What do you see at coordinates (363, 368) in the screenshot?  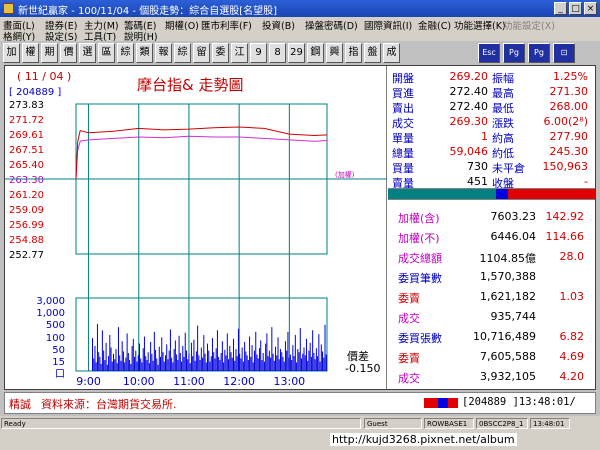 I see `spread-value: -0.150` at bounding box center [363, 368].